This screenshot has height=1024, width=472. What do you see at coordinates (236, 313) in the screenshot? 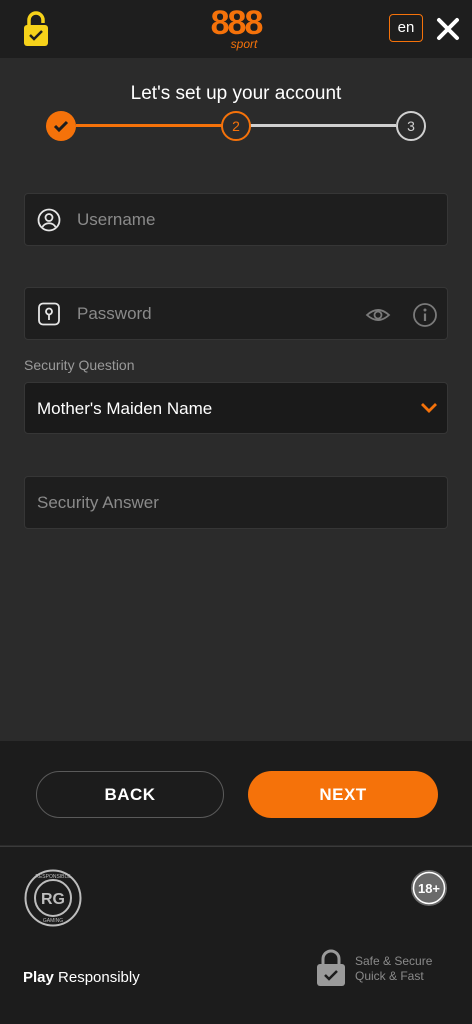
I see `password-field: Password` at bounding box center [236, 313].